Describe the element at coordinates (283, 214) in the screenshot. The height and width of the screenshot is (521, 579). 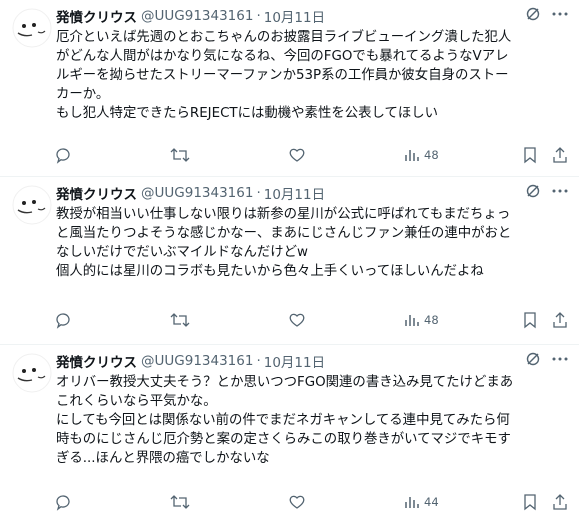
I see `tweet-line: 教授が相当いい仕事しない限りは新参の星川が公式に呼ばれてもまだちょっ` at that location.